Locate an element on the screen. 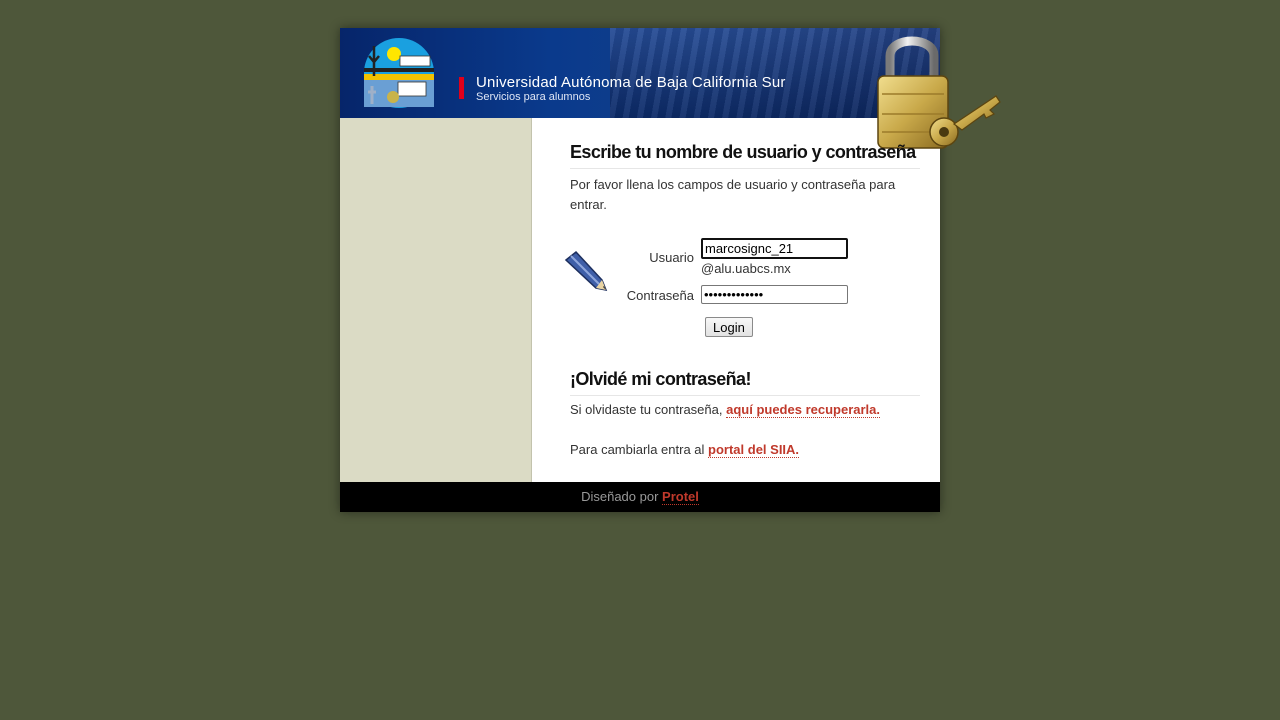 The height and width of the screenshot is (720, 1280). left-sidebar is located at coordinates (436, 300).